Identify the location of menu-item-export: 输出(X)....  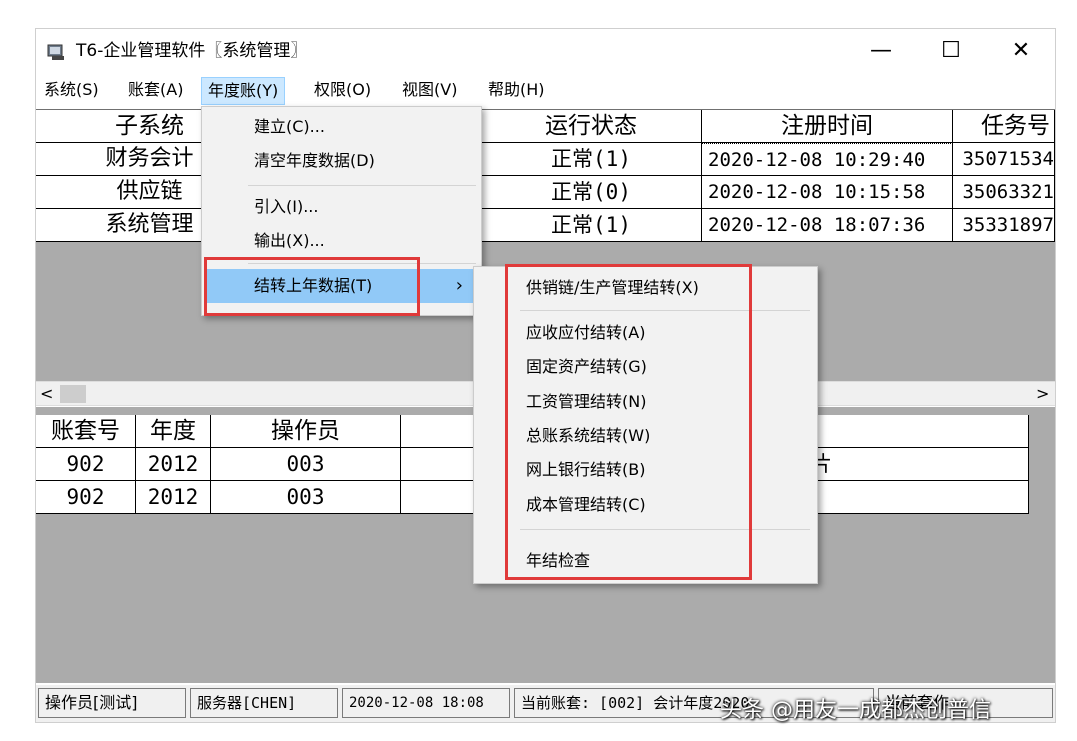
(341, 241).